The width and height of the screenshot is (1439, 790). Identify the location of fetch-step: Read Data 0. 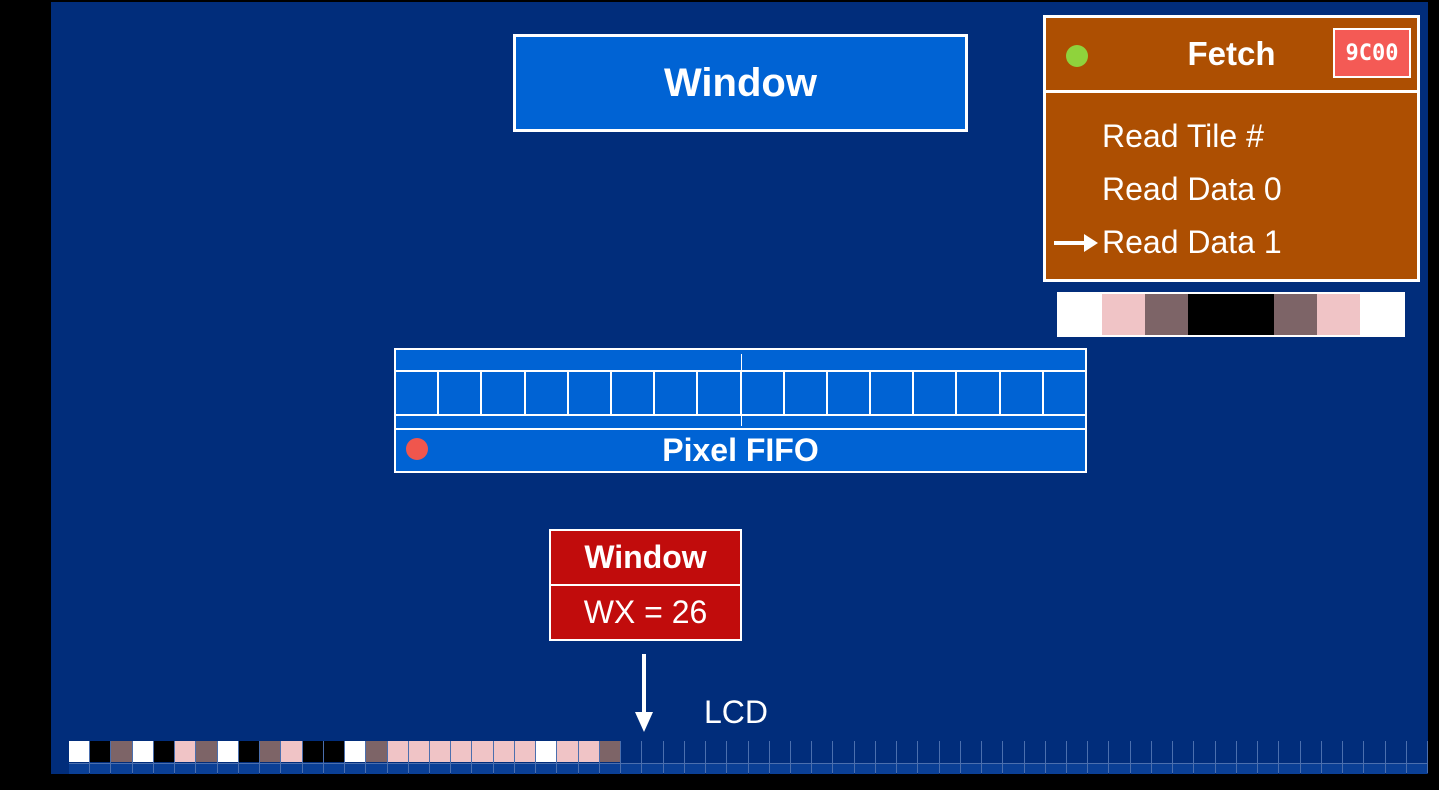
(1192, 189).